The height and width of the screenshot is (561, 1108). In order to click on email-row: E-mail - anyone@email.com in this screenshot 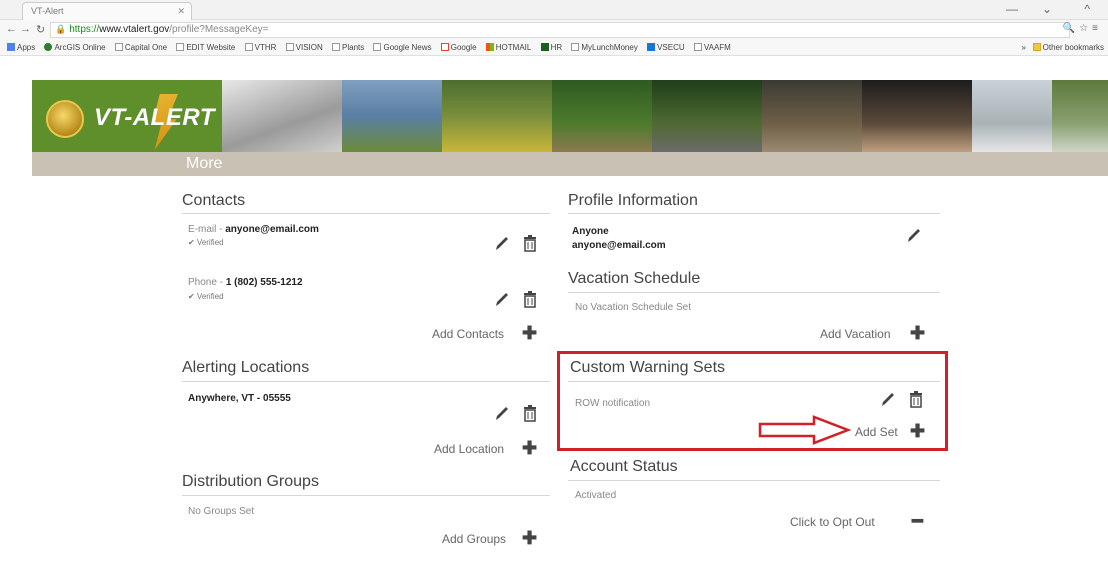, I will do `click(253, 229)`.